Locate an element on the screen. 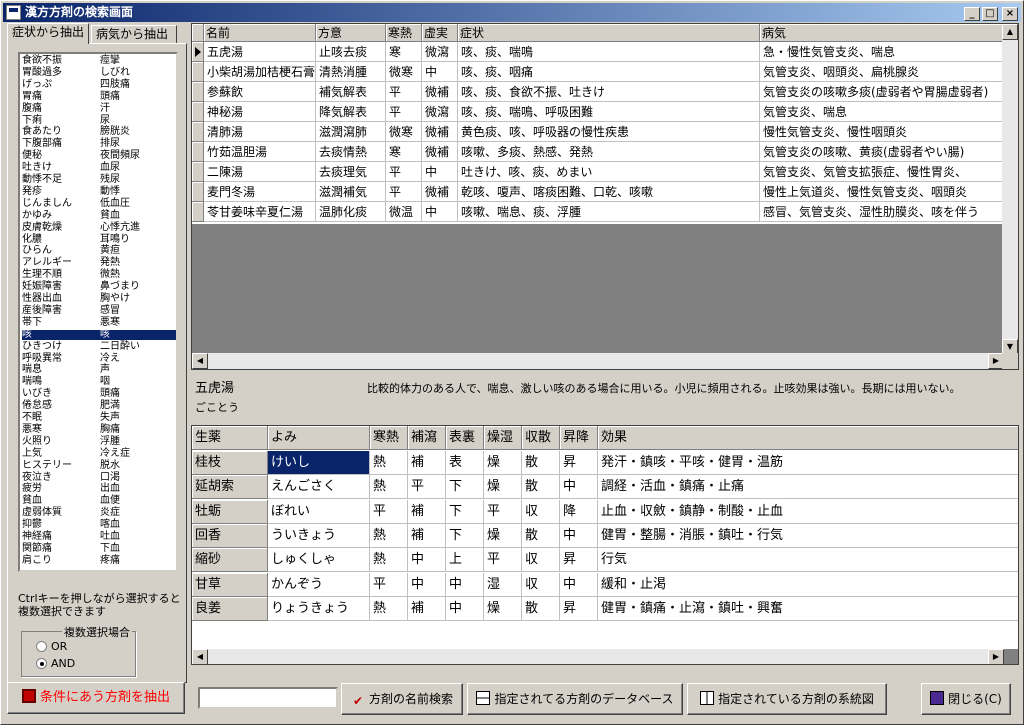 Image resolution: width=1024 pixels, height=725 pixels. column-header: 昇降 is located at coordinates (579, 438).